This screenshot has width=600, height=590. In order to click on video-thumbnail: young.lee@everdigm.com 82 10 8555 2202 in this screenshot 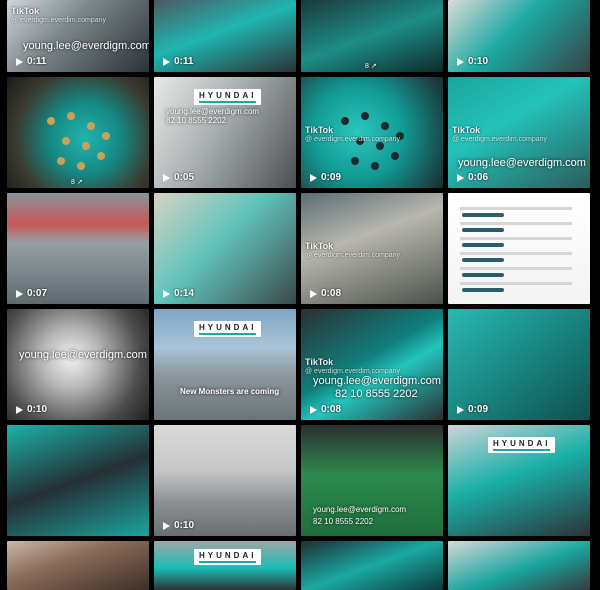, I will do `click(372, 480)`.